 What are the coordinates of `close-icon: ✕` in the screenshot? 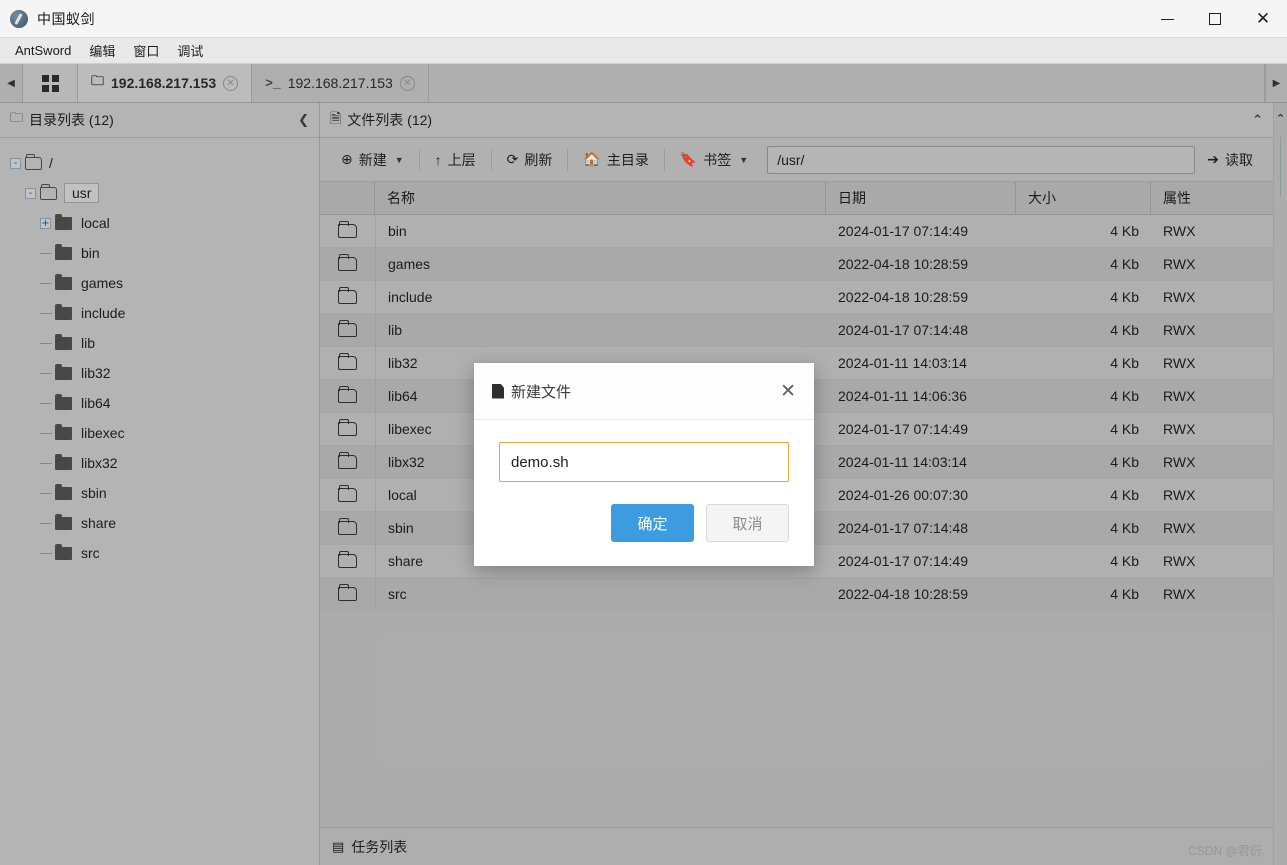 It's located at (788, 391).